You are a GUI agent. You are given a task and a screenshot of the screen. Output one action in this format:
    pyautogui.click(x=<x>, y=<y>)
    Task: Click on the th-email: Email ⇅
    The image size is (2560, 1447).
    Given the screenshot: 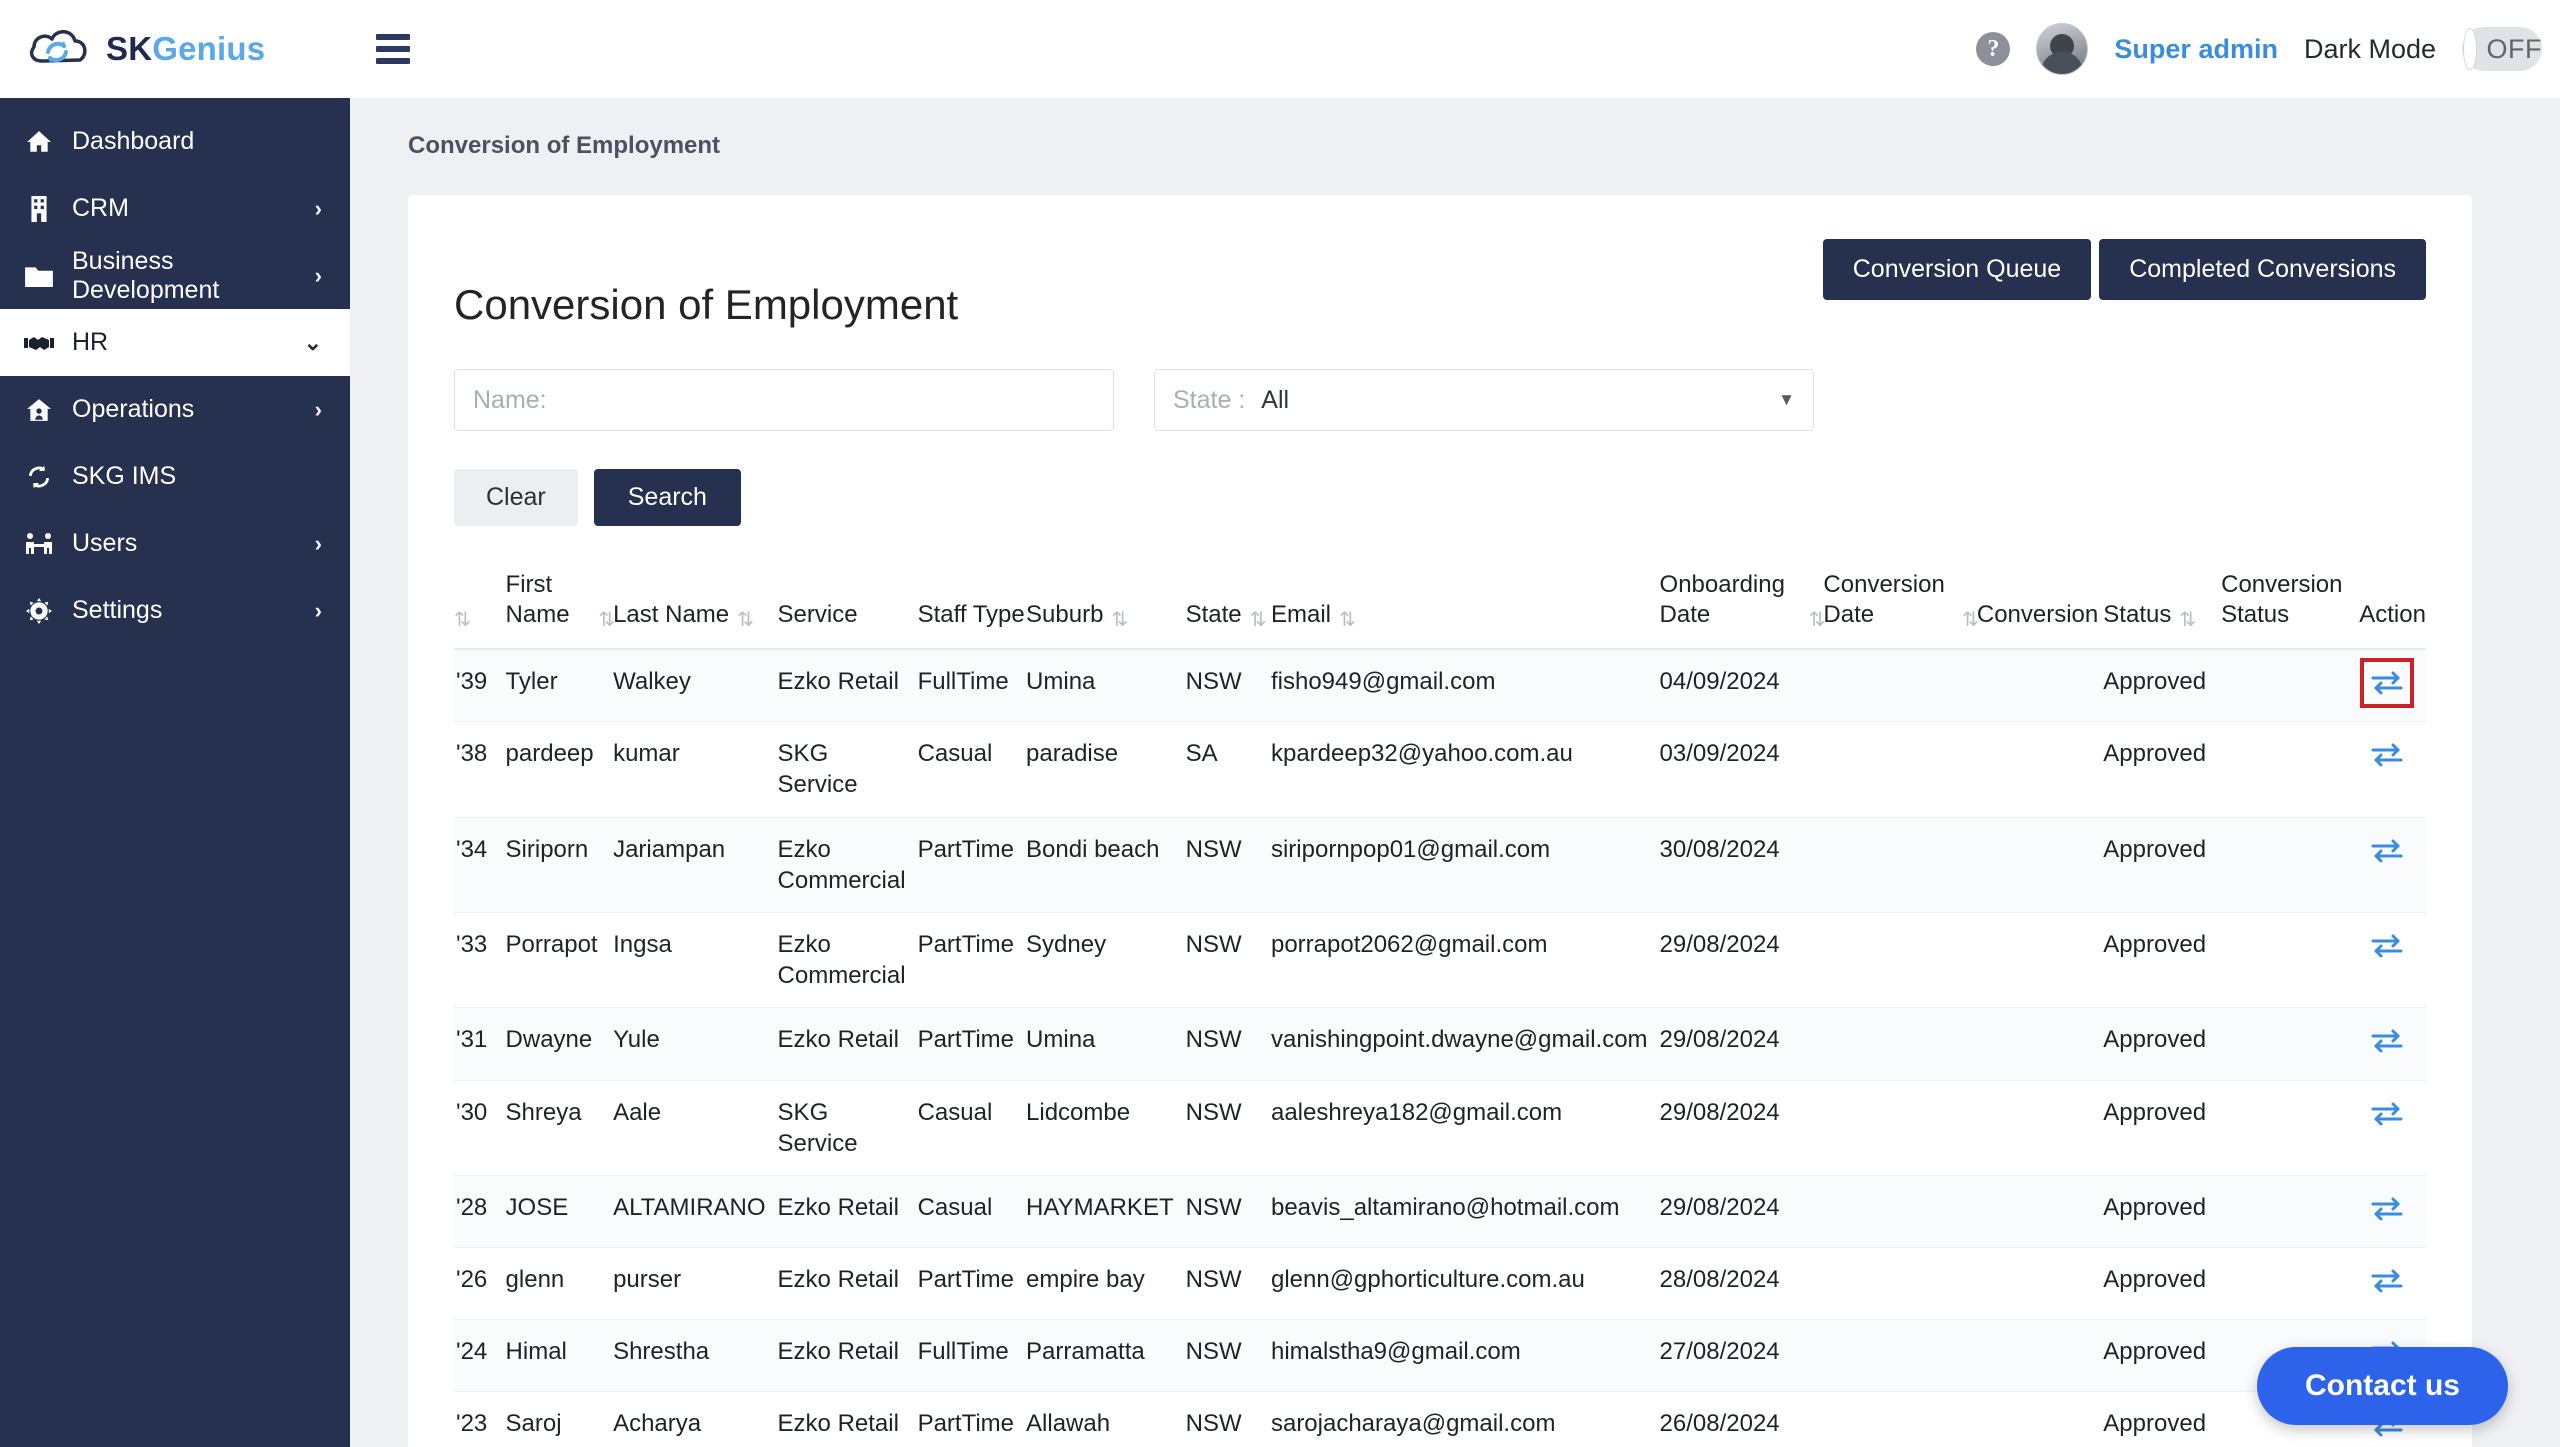 What is the action you would take?
    pyautogui.click(x=1465, y=610)
    